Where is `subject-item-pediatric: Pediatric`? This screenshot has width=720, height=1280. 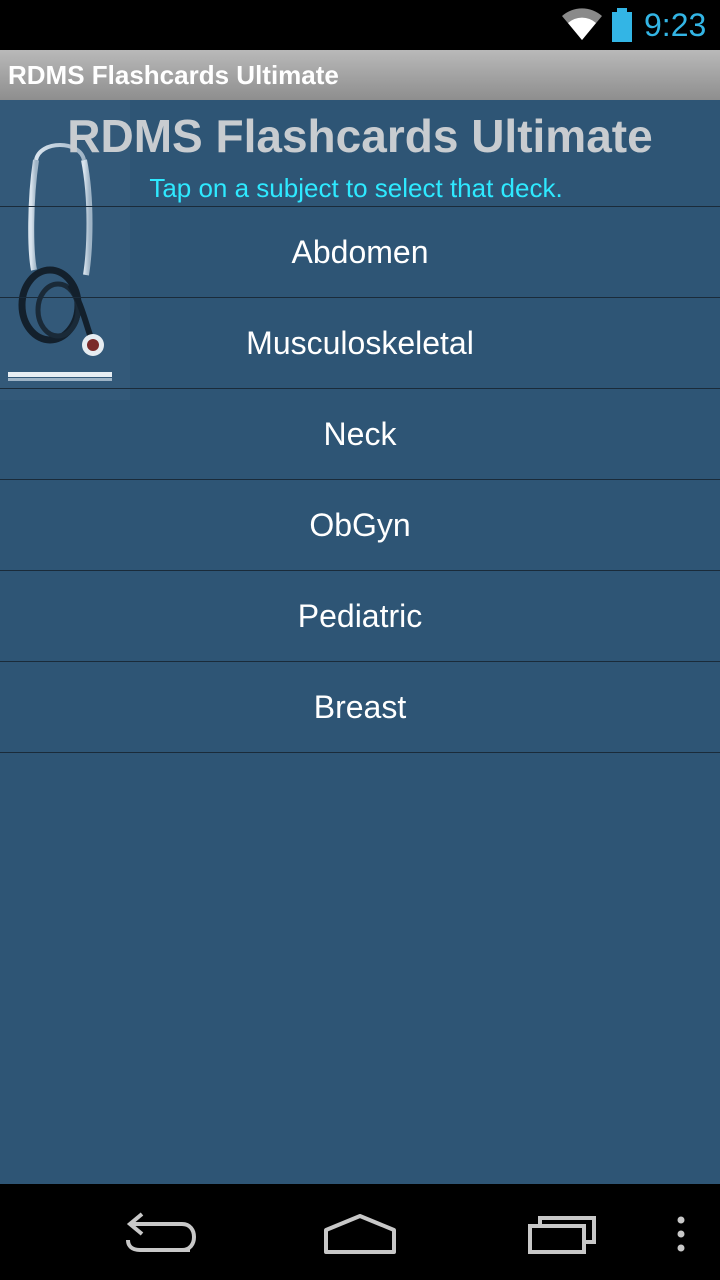
subject-item-pediatric: Pediatric is located at coordinates (360, 616).